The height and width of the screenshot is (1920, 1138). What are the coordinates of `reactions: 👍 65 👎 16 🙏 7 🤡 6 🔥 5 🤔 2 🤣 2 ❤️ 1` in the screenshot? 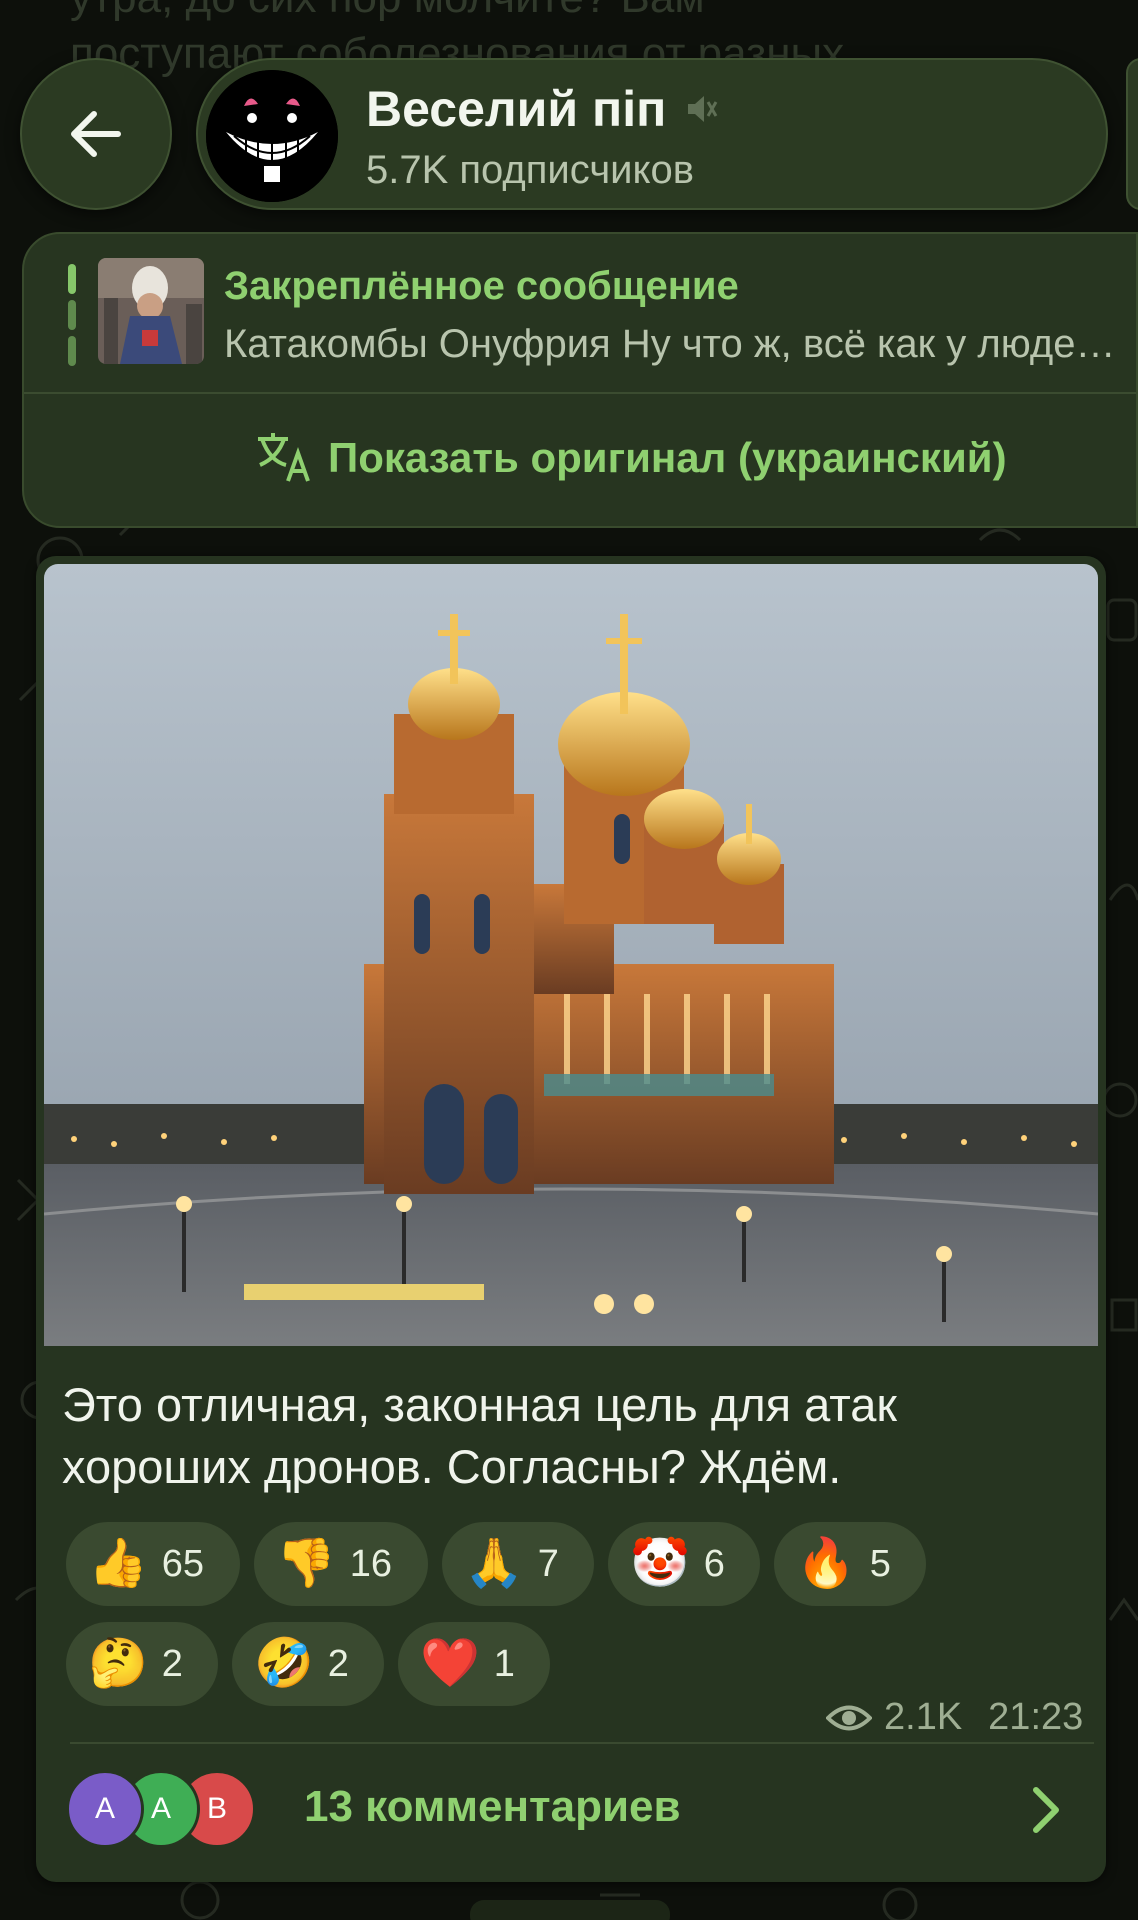 It's located at (576, 1622).